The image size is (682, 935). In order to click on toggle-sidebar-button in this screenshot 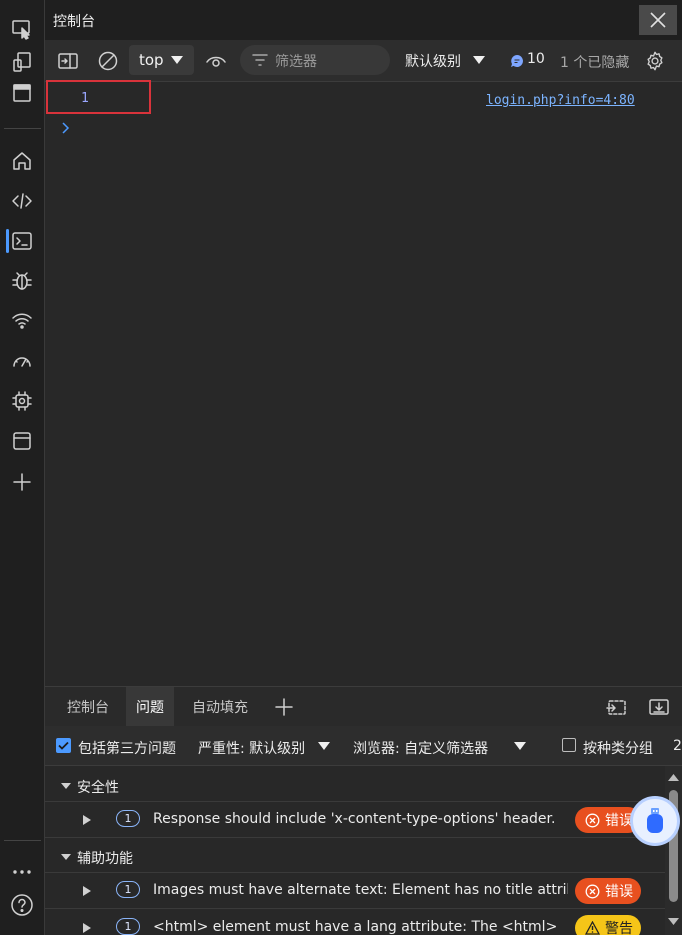, I will do `click(68, 61)`.